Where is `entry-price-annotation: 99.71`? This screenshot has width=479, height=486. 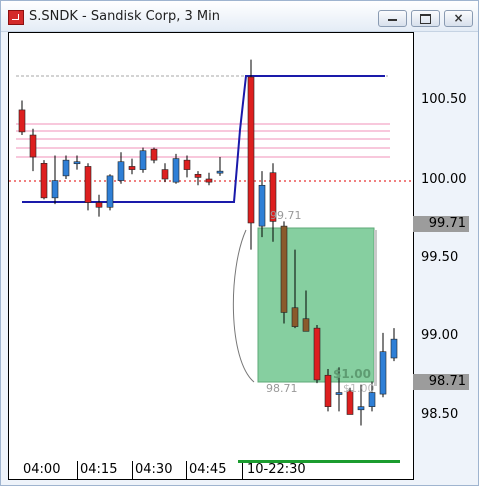 entry-price-annotation: 99.71 is located at coordinates (286, 215).